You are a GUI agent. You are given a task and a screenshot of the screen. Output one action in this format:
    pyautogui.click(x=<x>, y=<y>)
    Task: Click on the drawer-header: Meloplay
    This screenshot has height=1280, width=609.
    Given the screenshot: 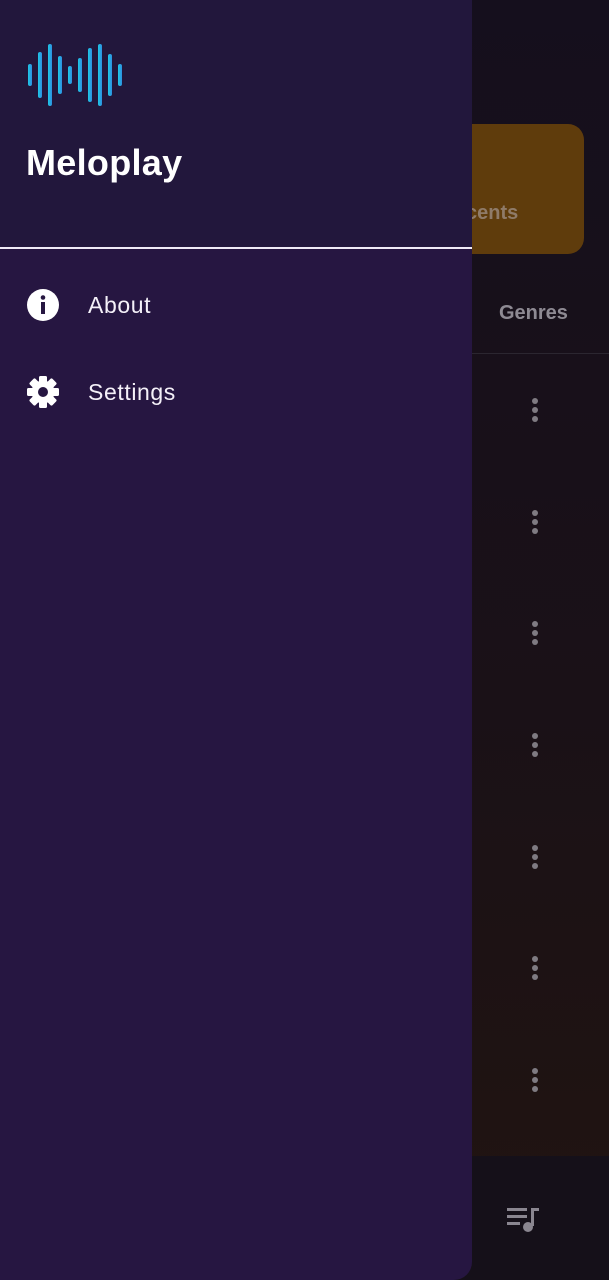 What is the action you would take?
    pyautogui.click(x=236, y=123)
    